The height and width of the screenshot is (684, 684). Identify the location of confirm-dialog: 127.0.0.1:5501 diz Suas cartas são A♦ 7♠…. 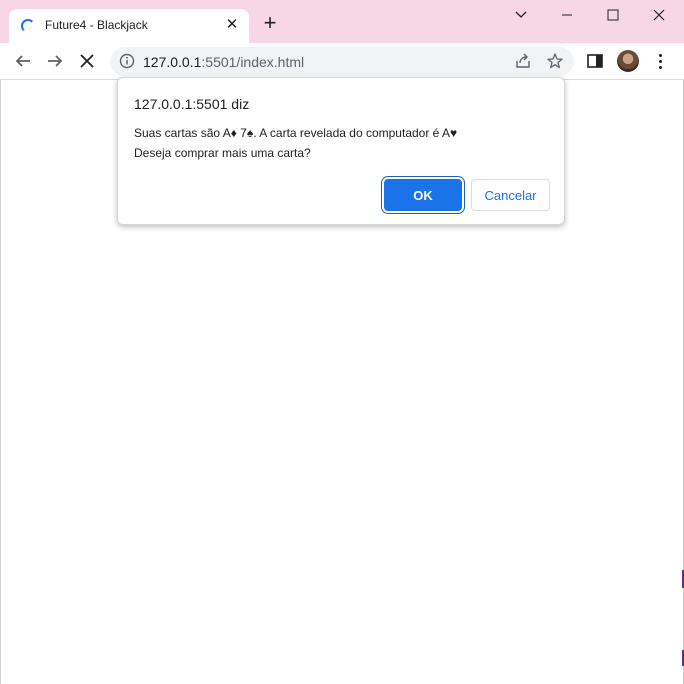
(341, 151).